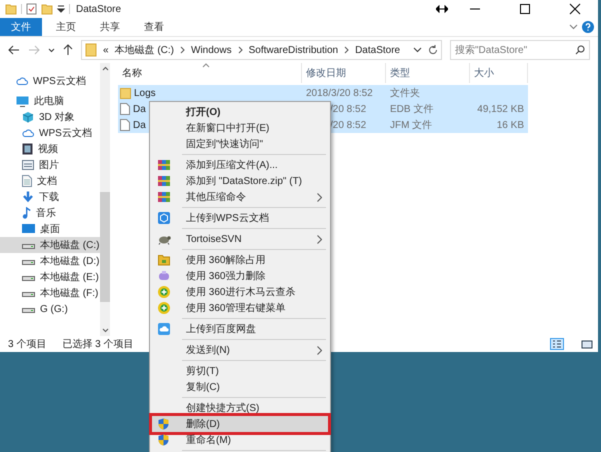 The height and width of the screenshot is (452, 601). I want to click on date-cell-text: 2018/3/20 8:52, so click(339, 93).